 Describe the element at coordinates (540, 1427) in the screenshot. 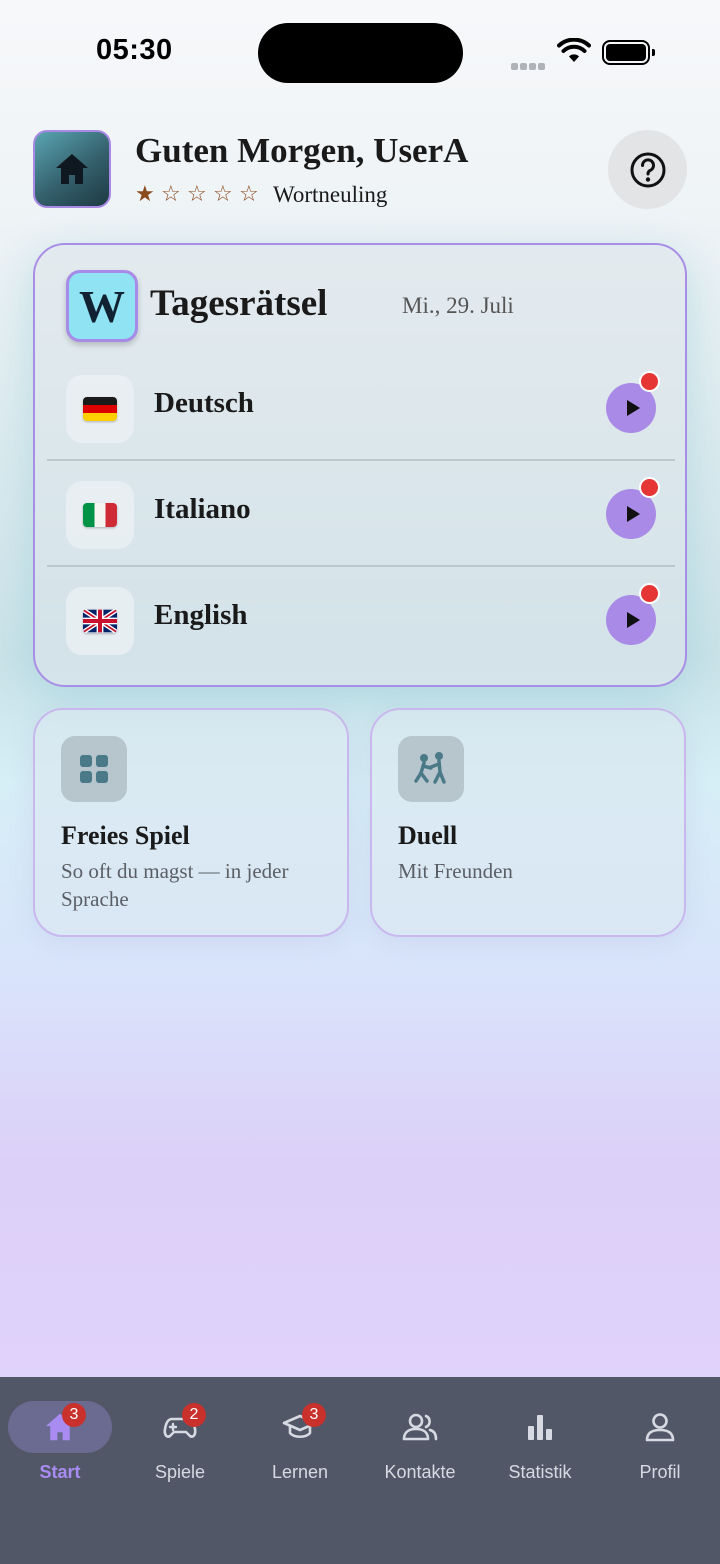

I see `bar-chart-icon` at that location.